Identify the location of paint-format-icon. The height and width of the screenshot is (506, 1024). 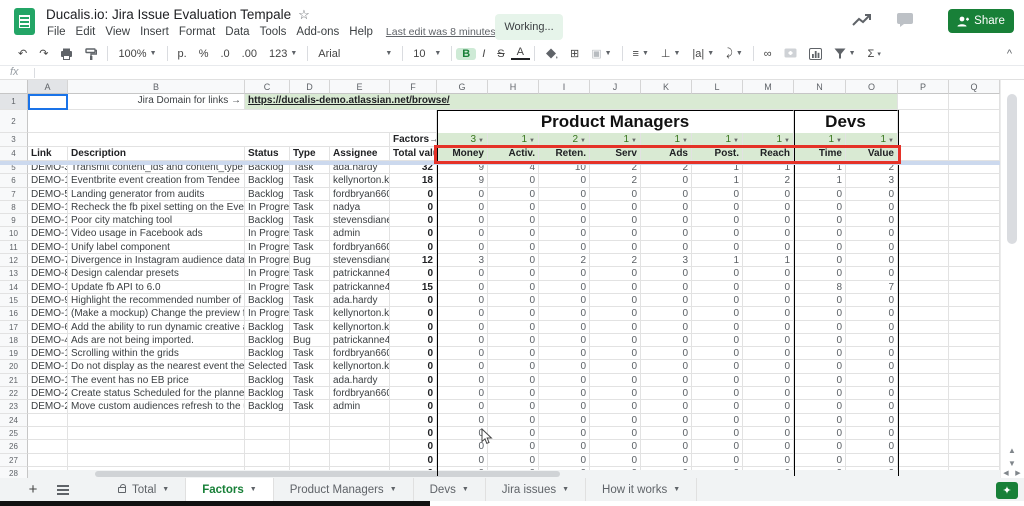
(91, 53).